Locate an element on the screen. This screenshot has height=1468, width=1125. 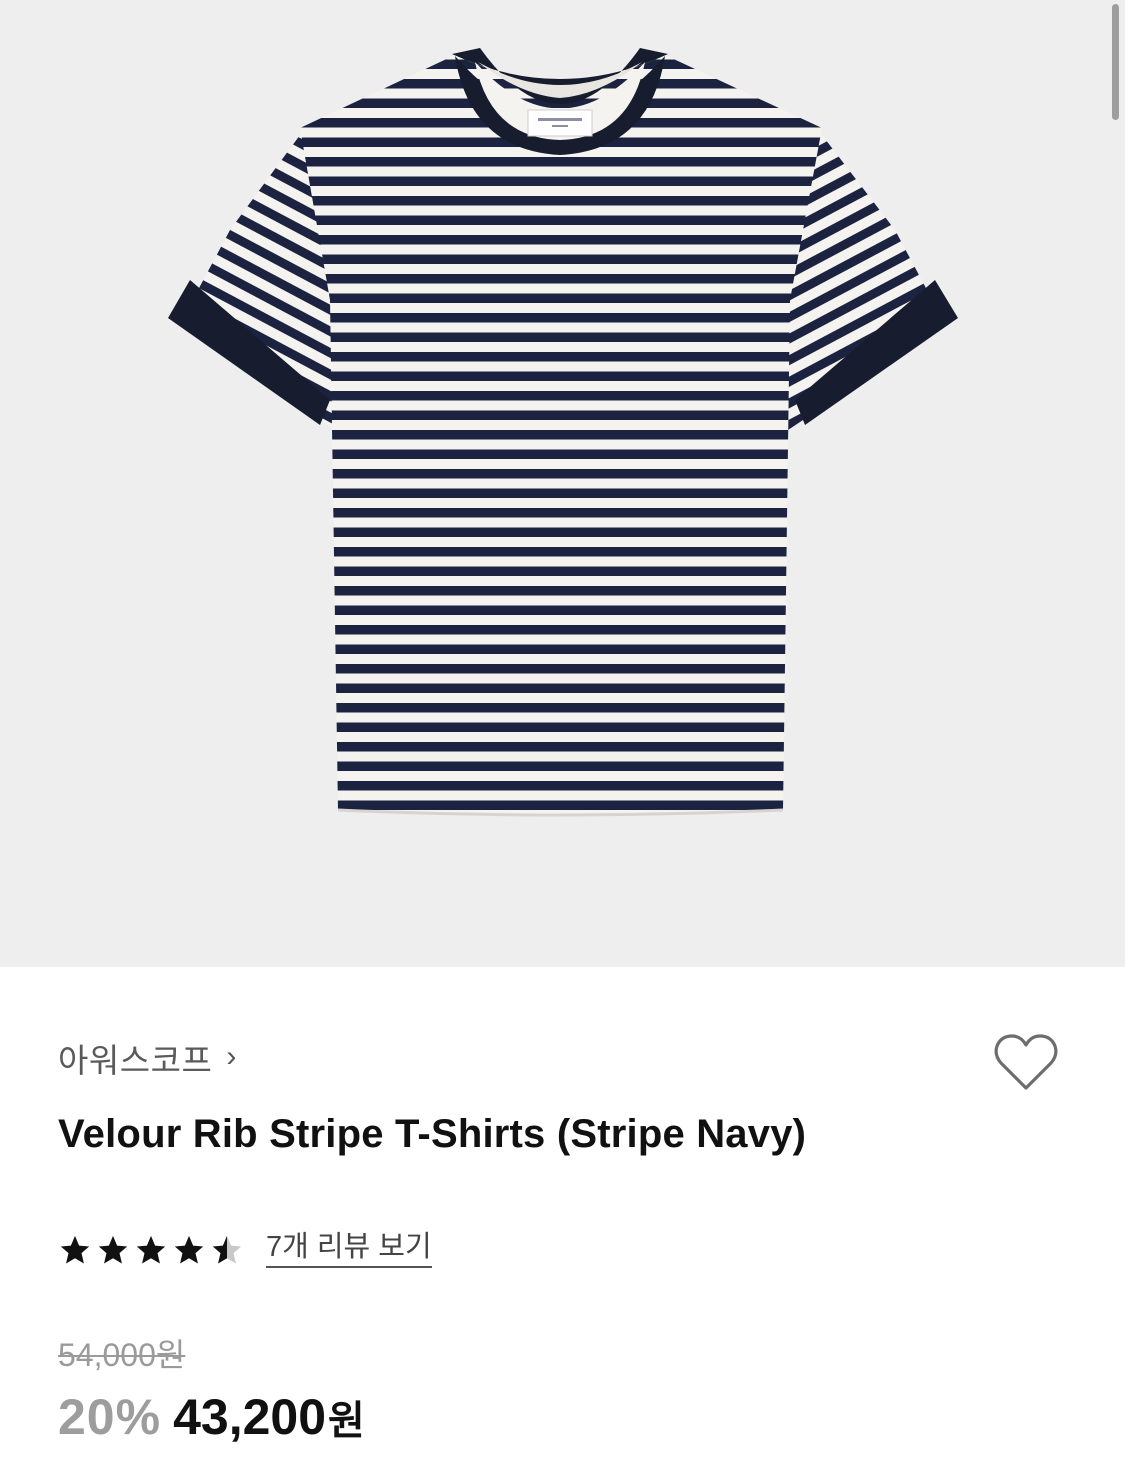
heart-outline-icon is located at coordinates (1026, 1062).